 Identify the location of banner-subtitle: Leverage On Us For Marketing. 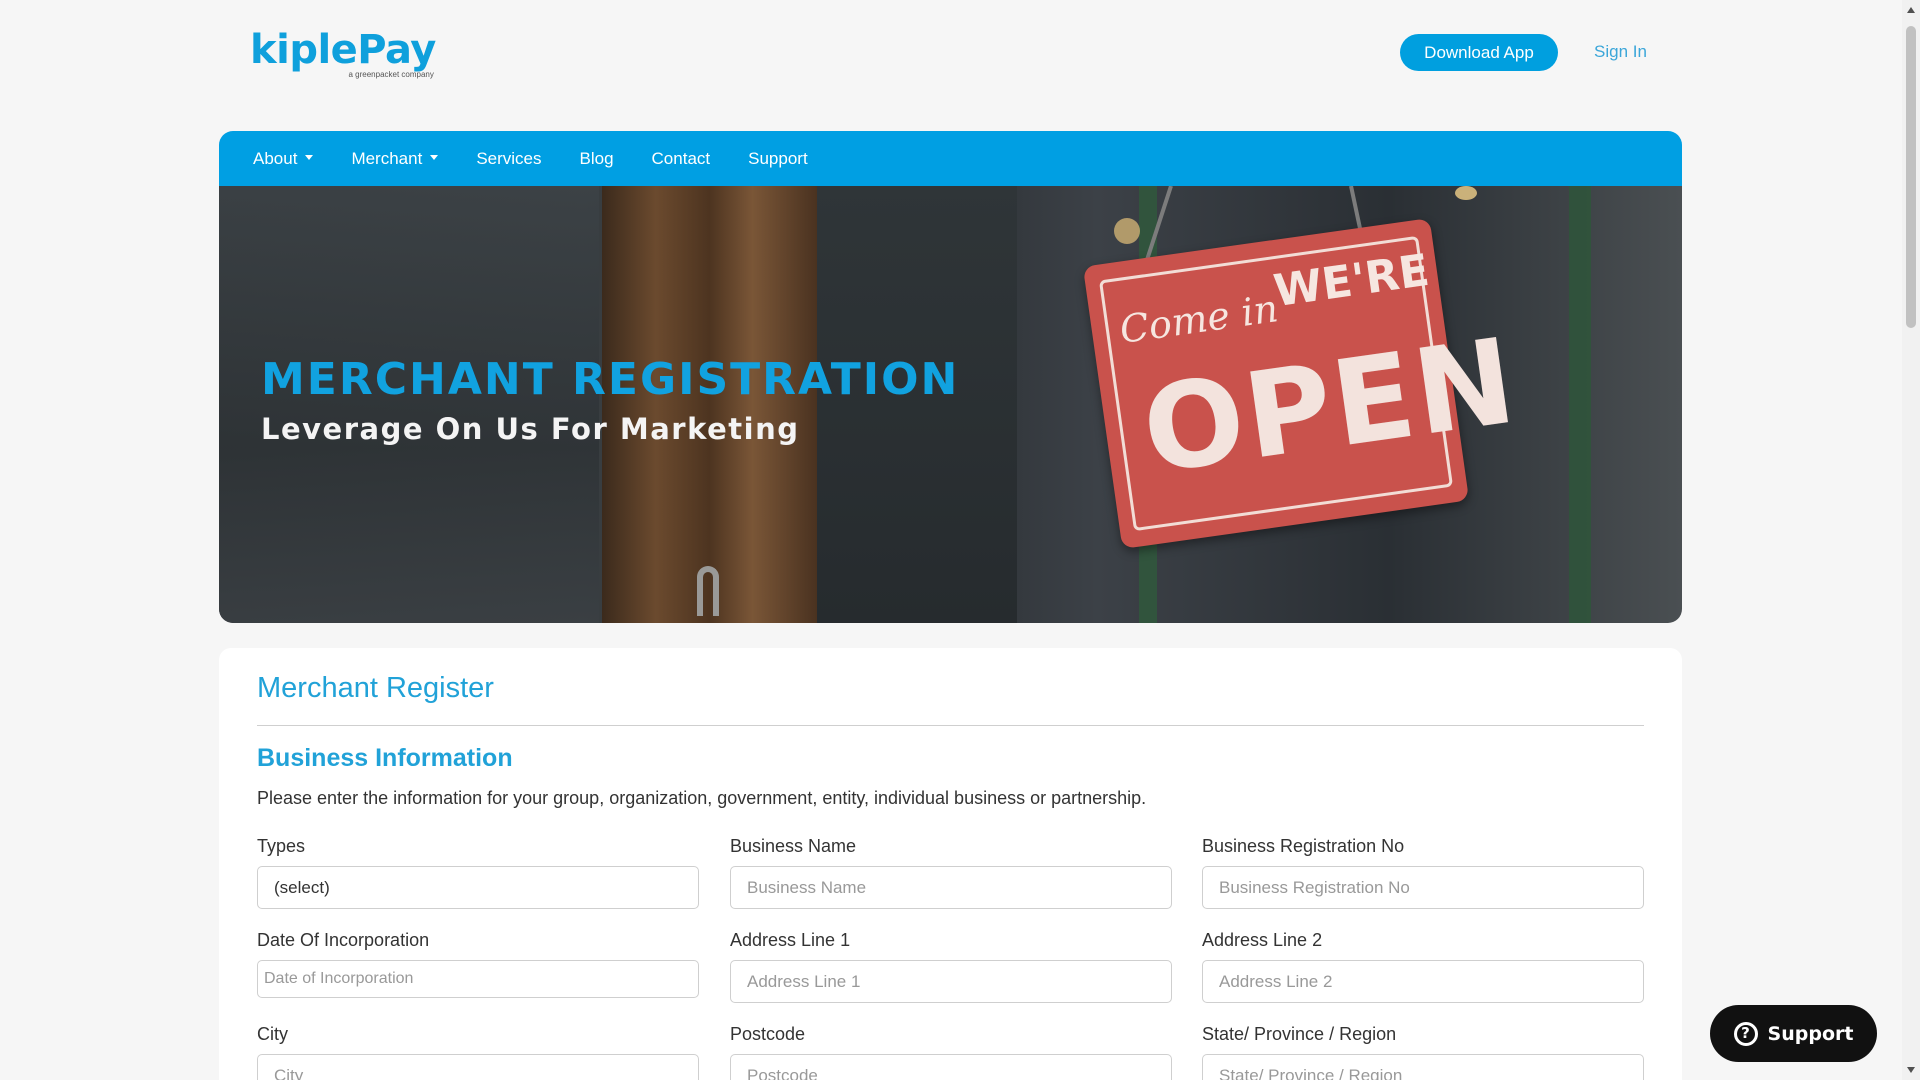
(530, 429).